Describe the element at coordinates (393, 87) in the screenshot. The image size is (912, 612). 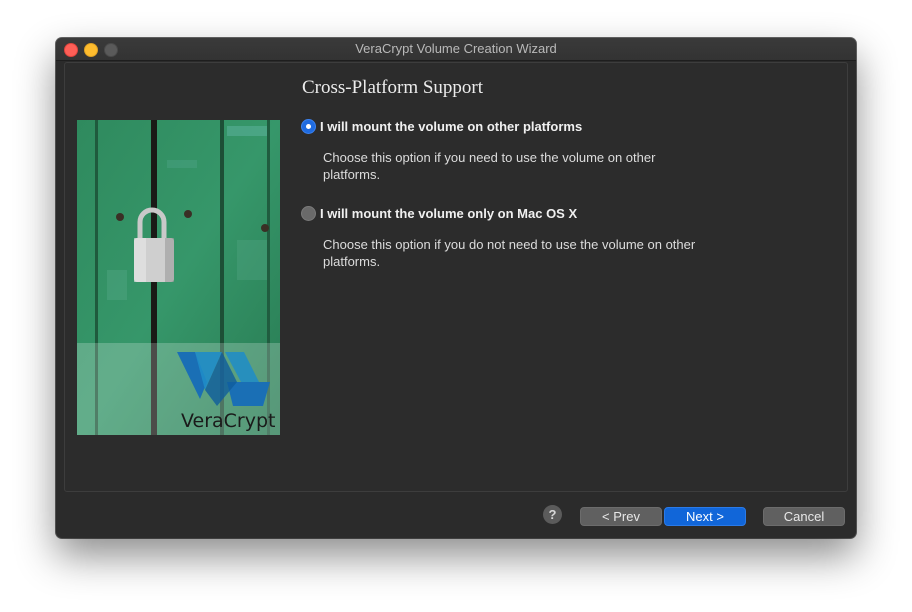
I see `page-title: Cross-Platform Support` at that location.